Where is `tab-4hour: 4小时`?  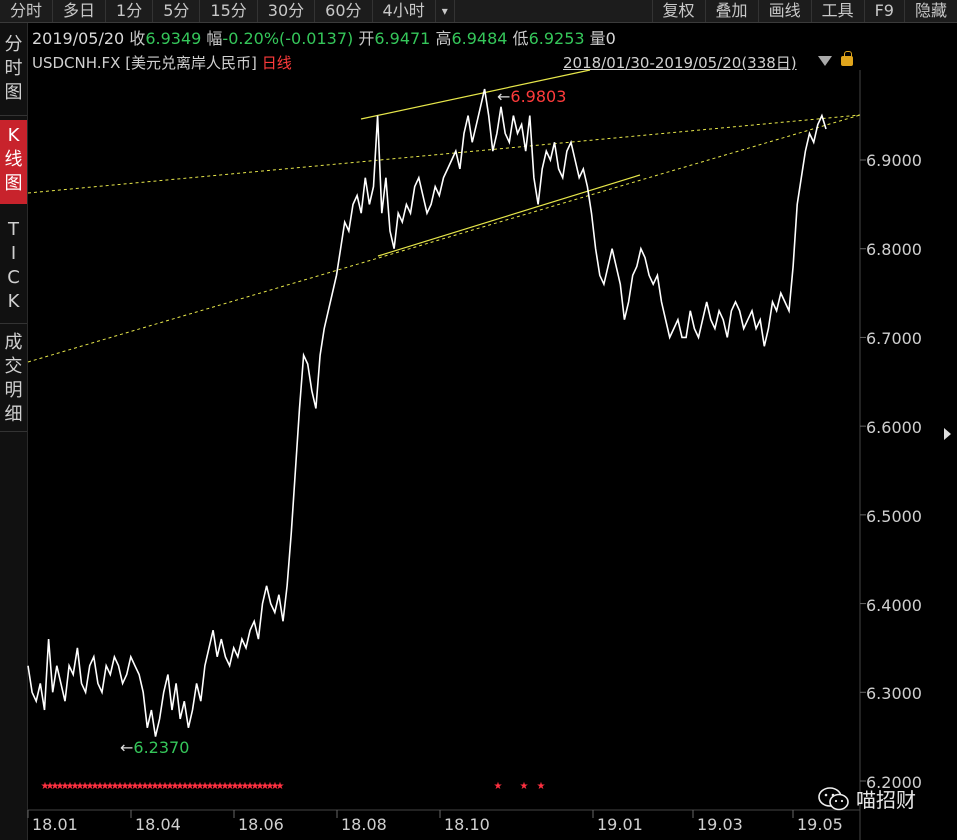
tab-4hour: 4小时 is located at coordinates (404, 11).